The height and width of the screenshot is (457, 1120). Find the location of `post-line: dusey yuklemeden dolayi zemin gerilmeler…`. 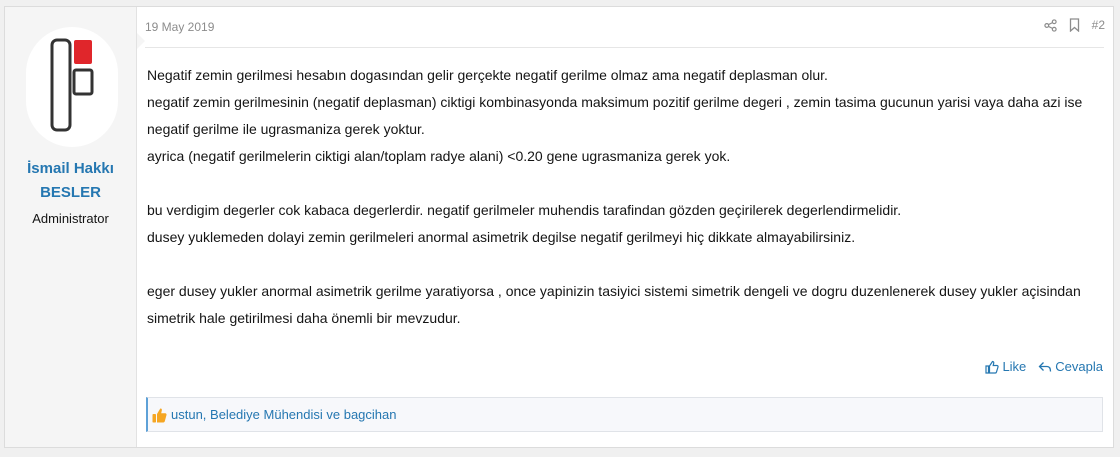

post-line: dusey yuklemeden dolayi zemin gerilmeler… is located at coordinates (501, 237).